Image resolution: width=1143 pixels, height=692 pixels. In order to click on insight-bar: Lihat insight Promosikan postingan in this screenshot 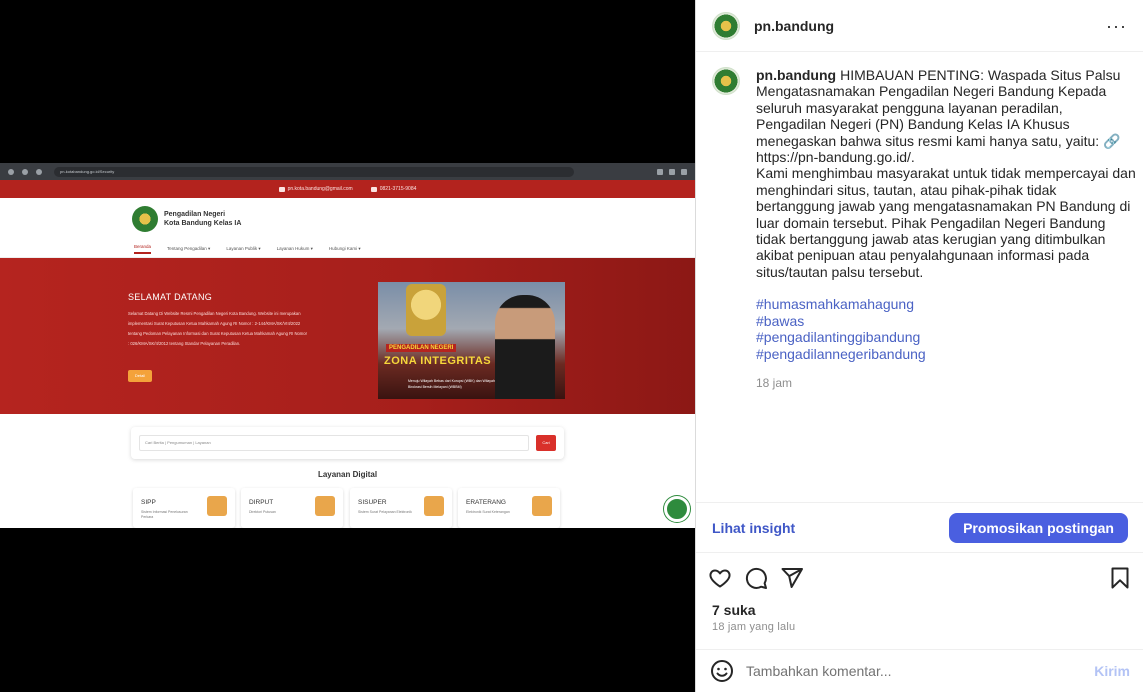, I will do `click(919, 527)`.